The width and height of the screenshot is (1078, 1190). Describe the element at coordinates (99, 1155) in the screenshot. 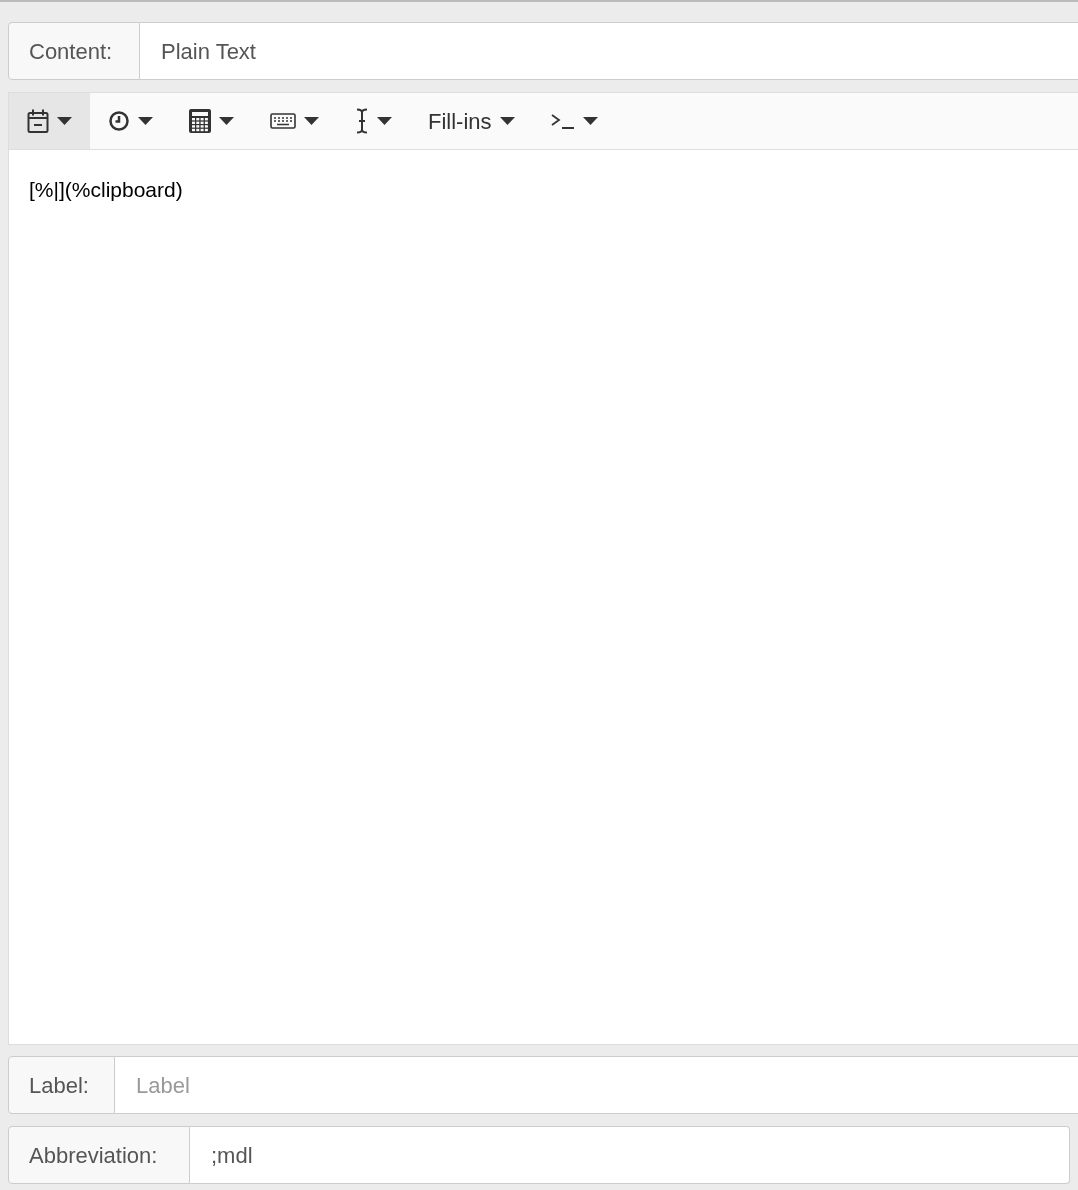

I see `field-label: Abbreviation:` at that location.